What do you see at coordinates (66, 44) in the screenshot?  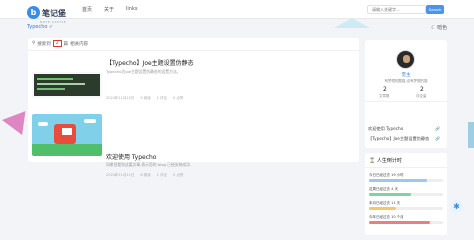 I see `breadcrumb-unit: 篇` at bounding box center [66, 44].